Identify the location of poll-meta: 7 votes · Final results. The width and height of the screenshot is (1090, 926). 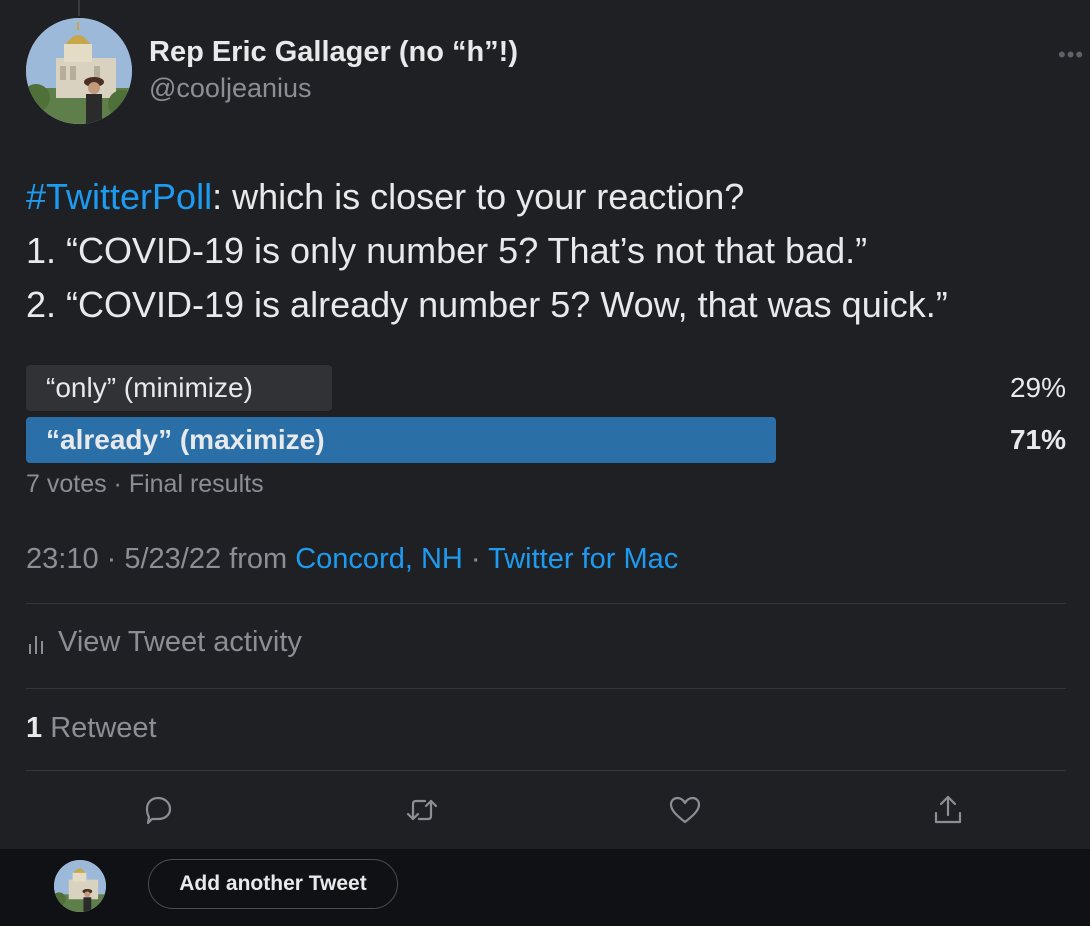
(145, 484).